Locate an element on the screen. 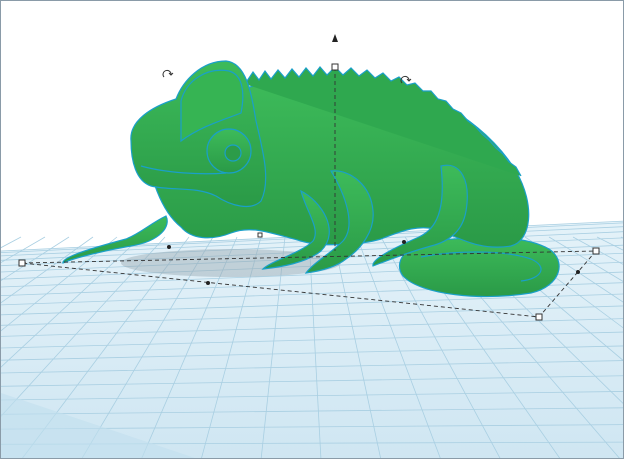 This screenshot has height=461, width=626. height-handle is located at coordinates (335, 67).